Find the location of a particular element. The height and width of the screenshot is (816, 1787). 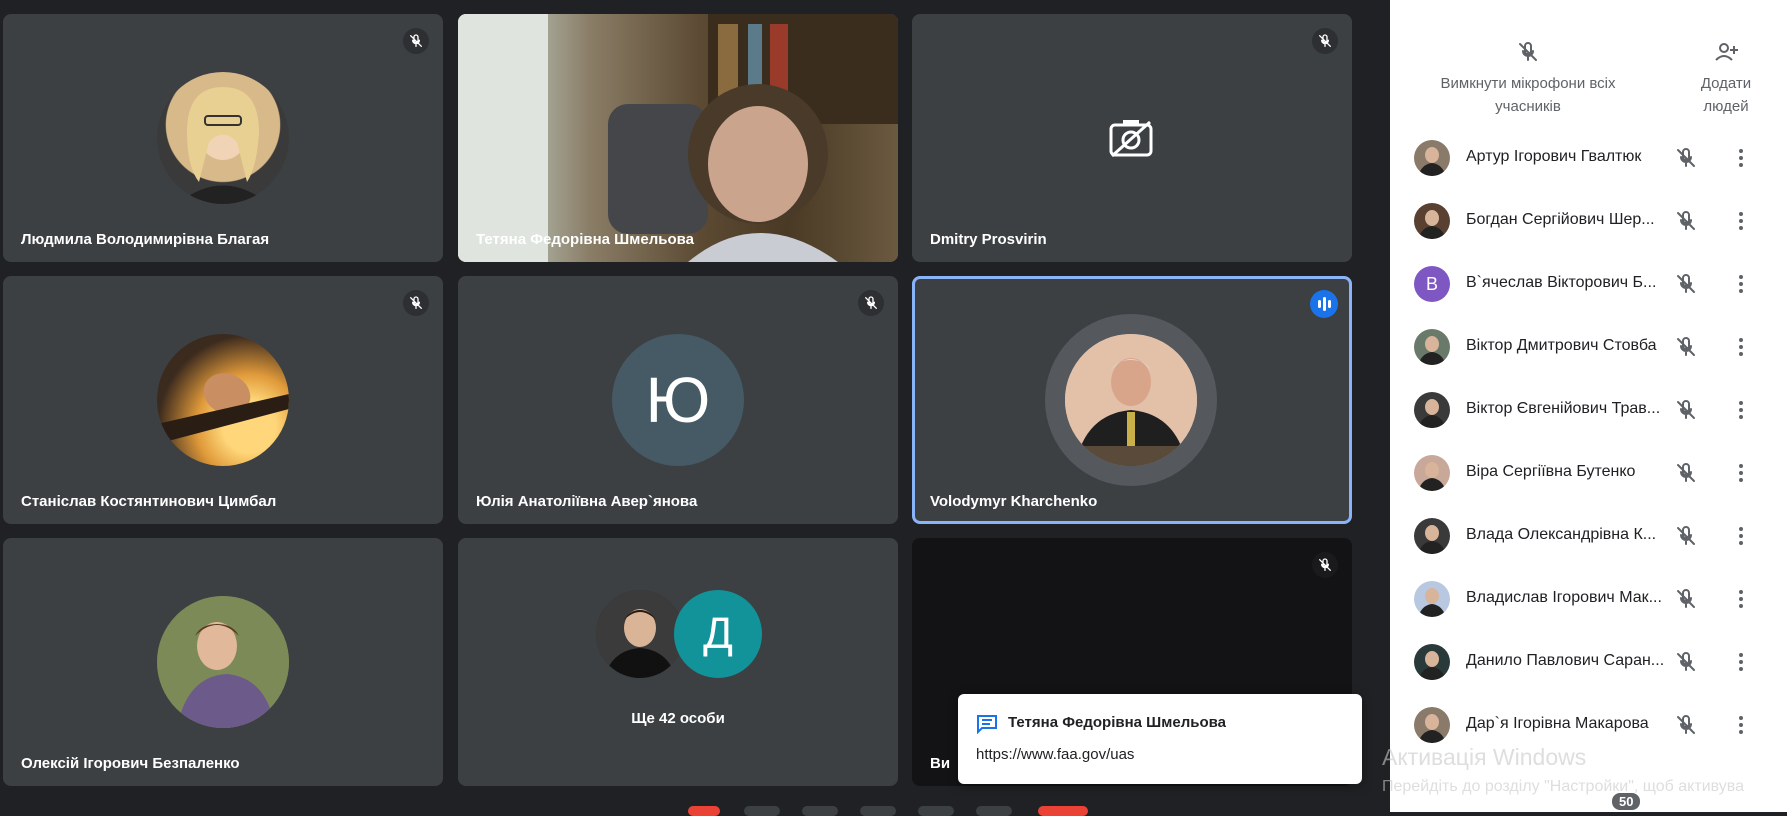

participant-list-name: Артур Ігорович Гвалтюк is located at coordinates (1554, 156).